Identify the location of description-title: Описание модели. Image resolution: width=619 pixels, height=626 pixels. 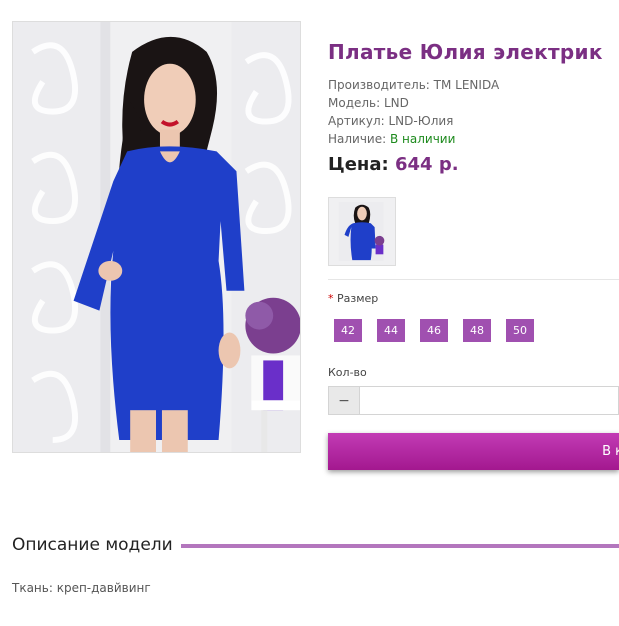
(92, 545).